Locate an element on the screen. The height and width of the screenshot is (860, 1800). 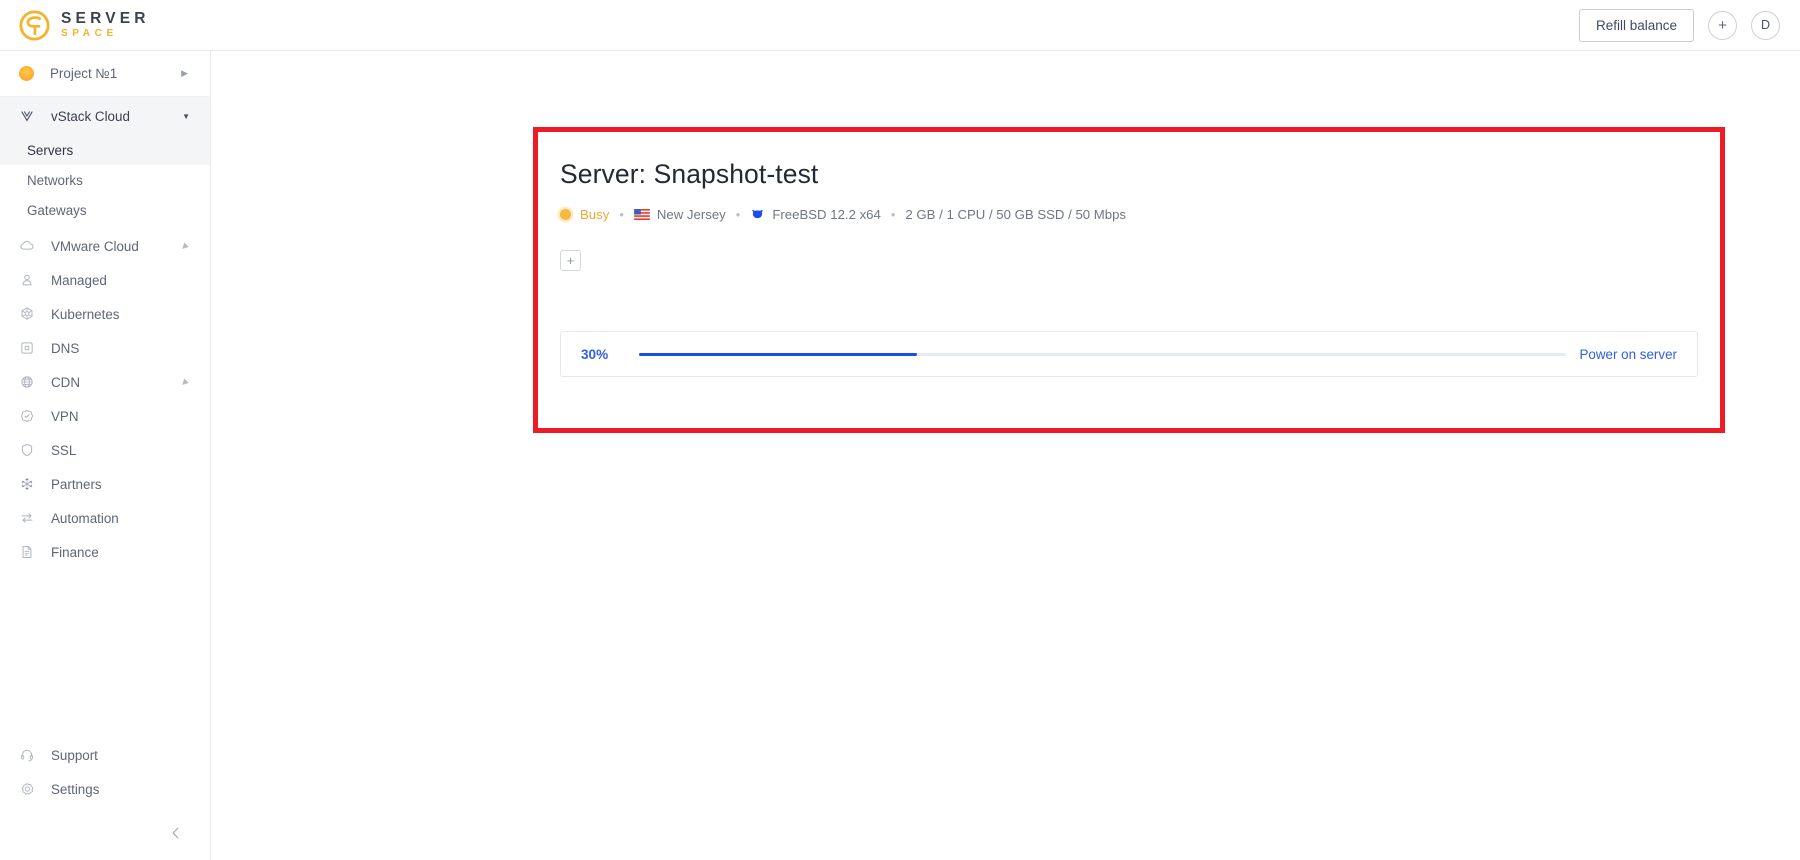
project-label: Project №1 is located at coordinates (84, 73).